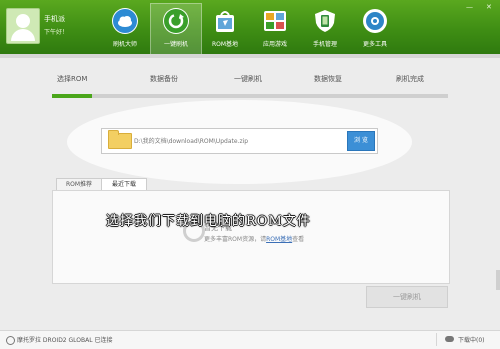 The width and height of the screenshot is (500, 349). I want to click on empty-hint-suffix: 查看, so click(298, 239).